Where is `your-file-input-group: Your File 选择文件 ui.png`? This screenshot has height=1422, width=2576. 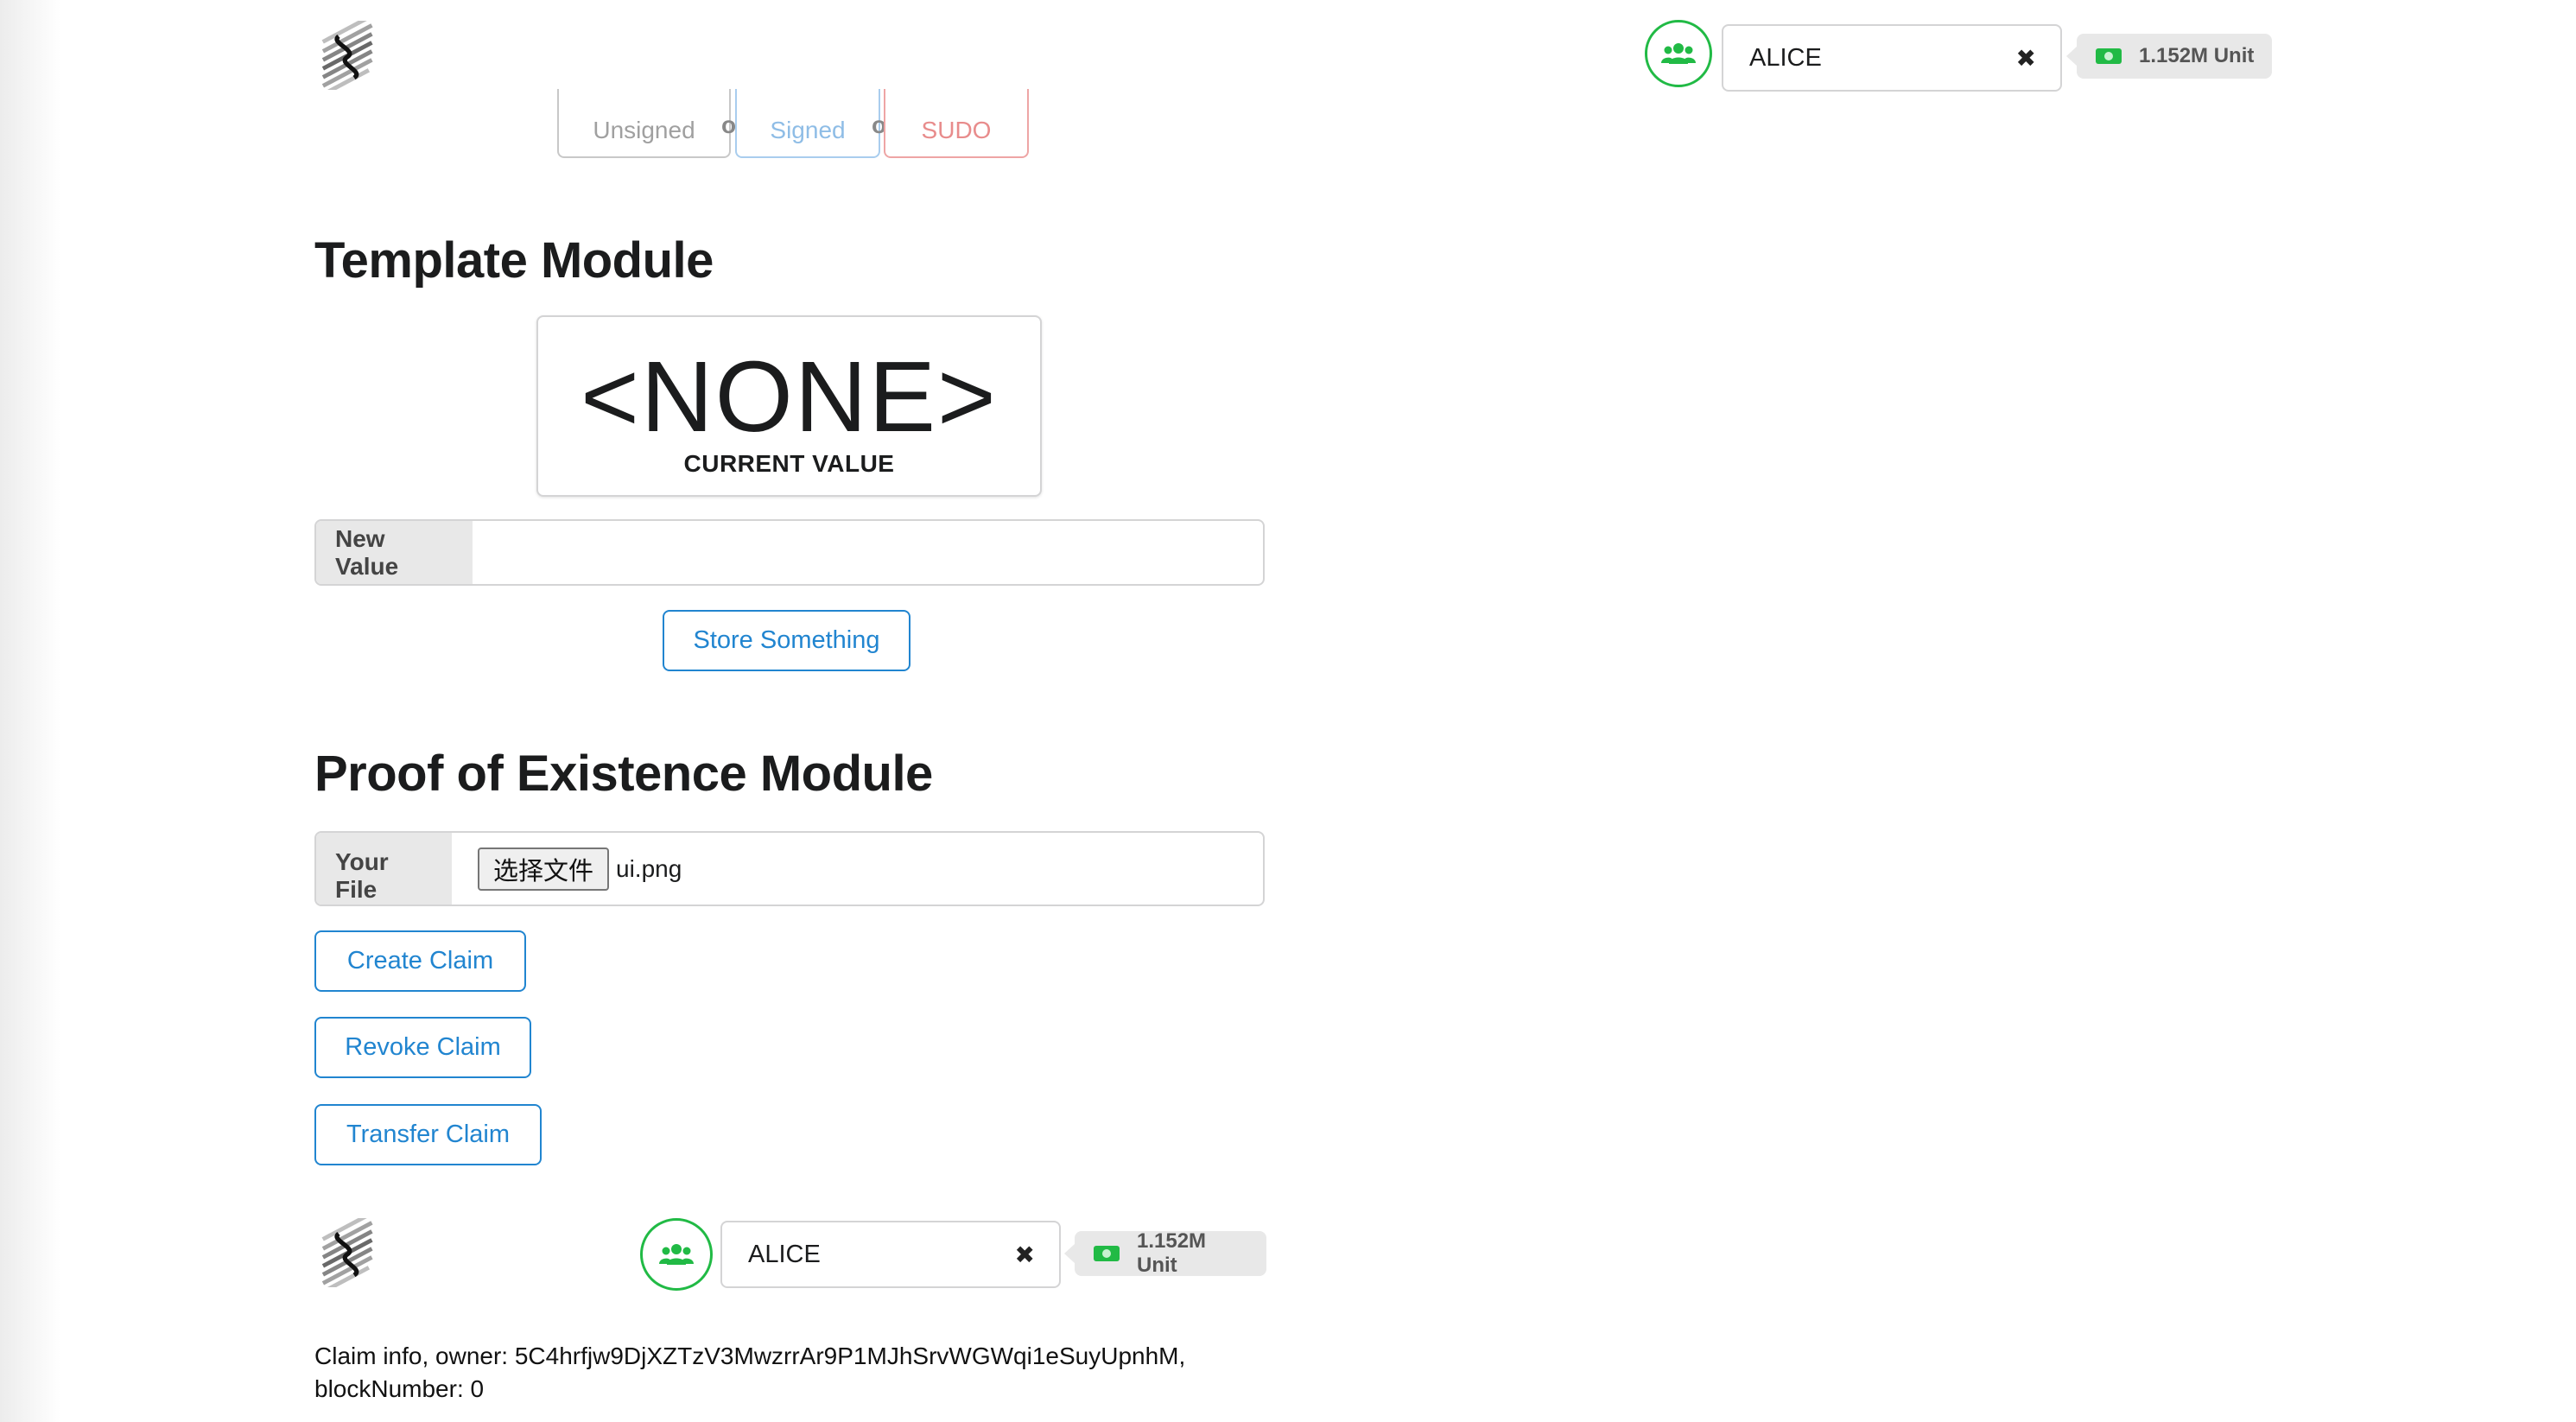 your-file-input-group: Your File 选择文件 ui.png is located at coordinates (789, 868).